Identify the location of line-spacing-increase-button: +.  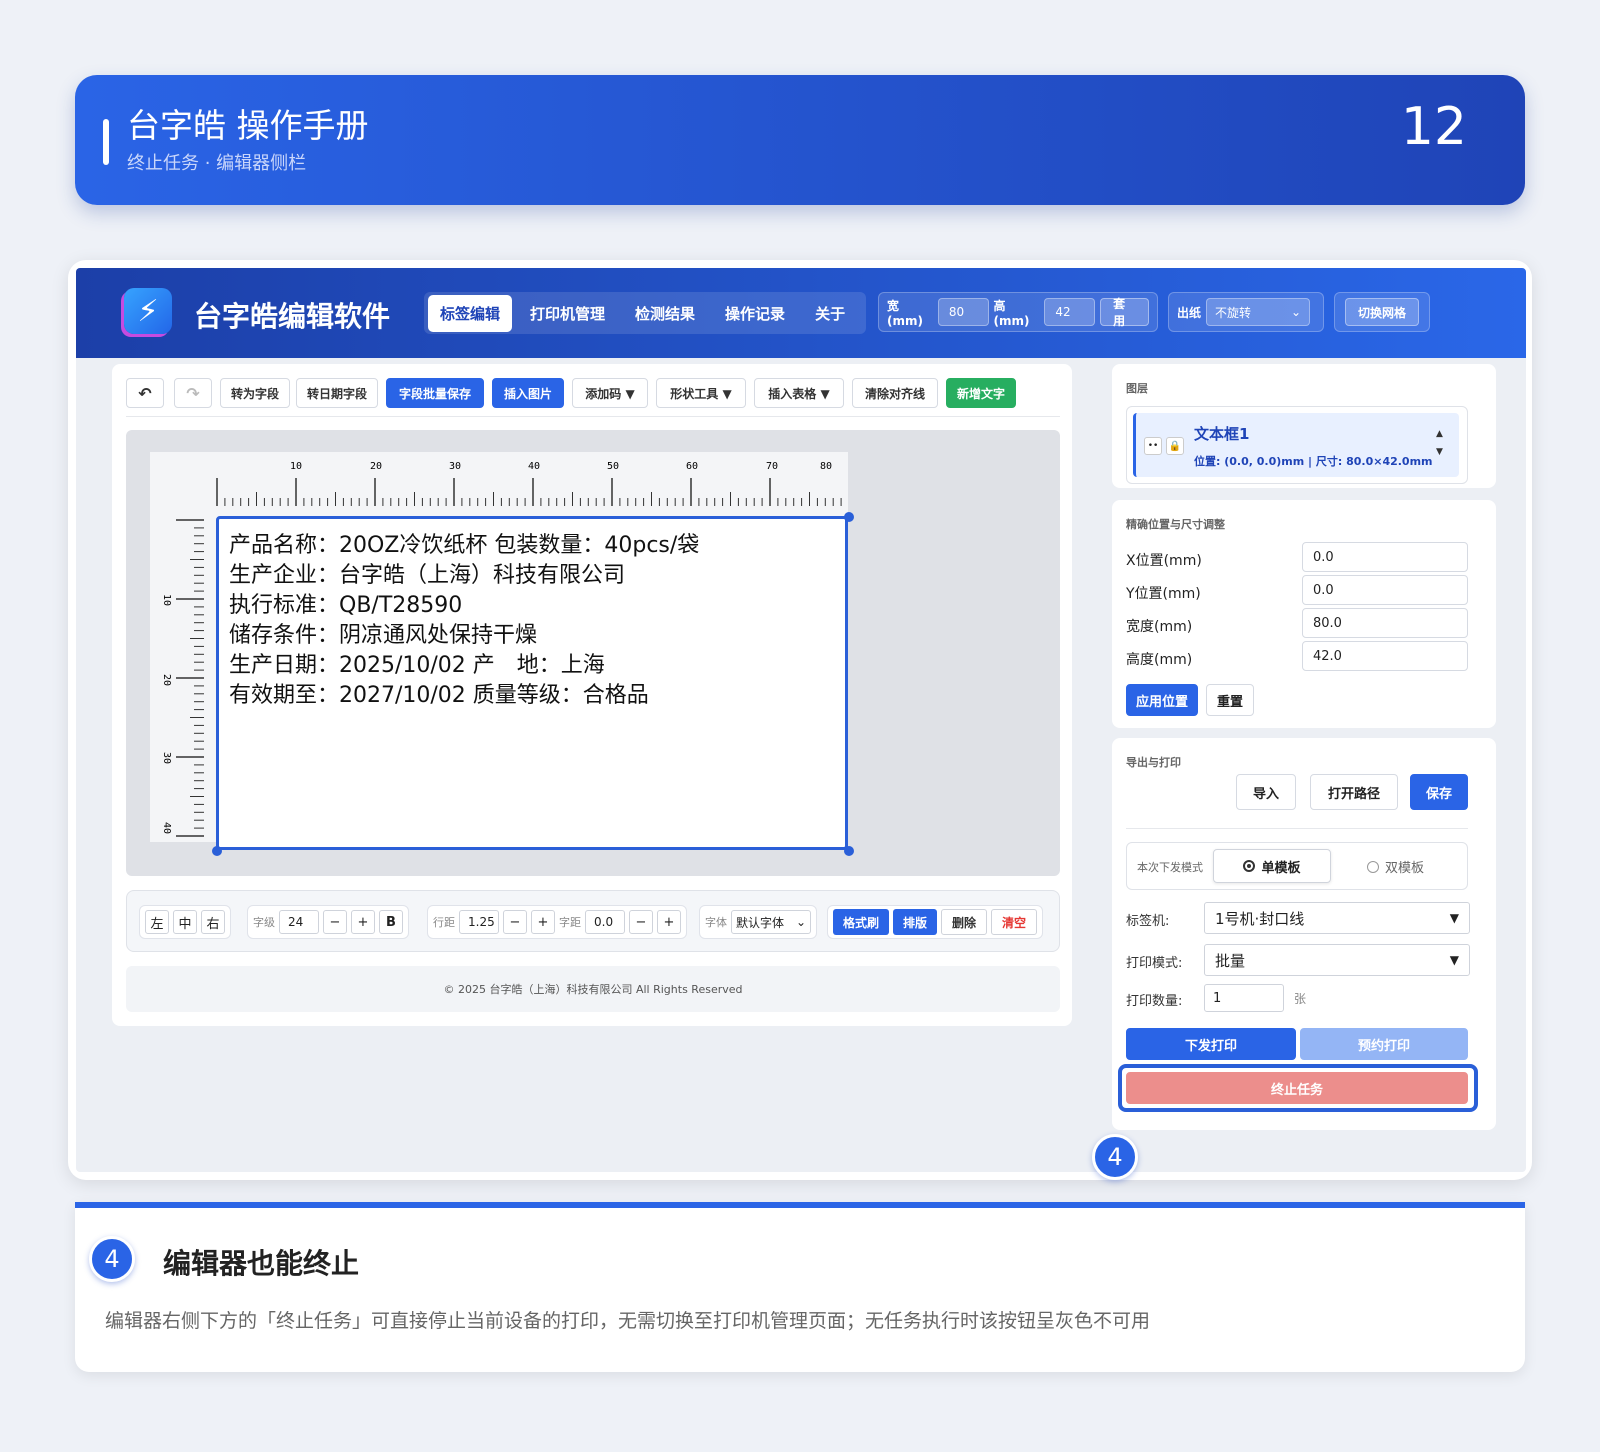
(543, 922).